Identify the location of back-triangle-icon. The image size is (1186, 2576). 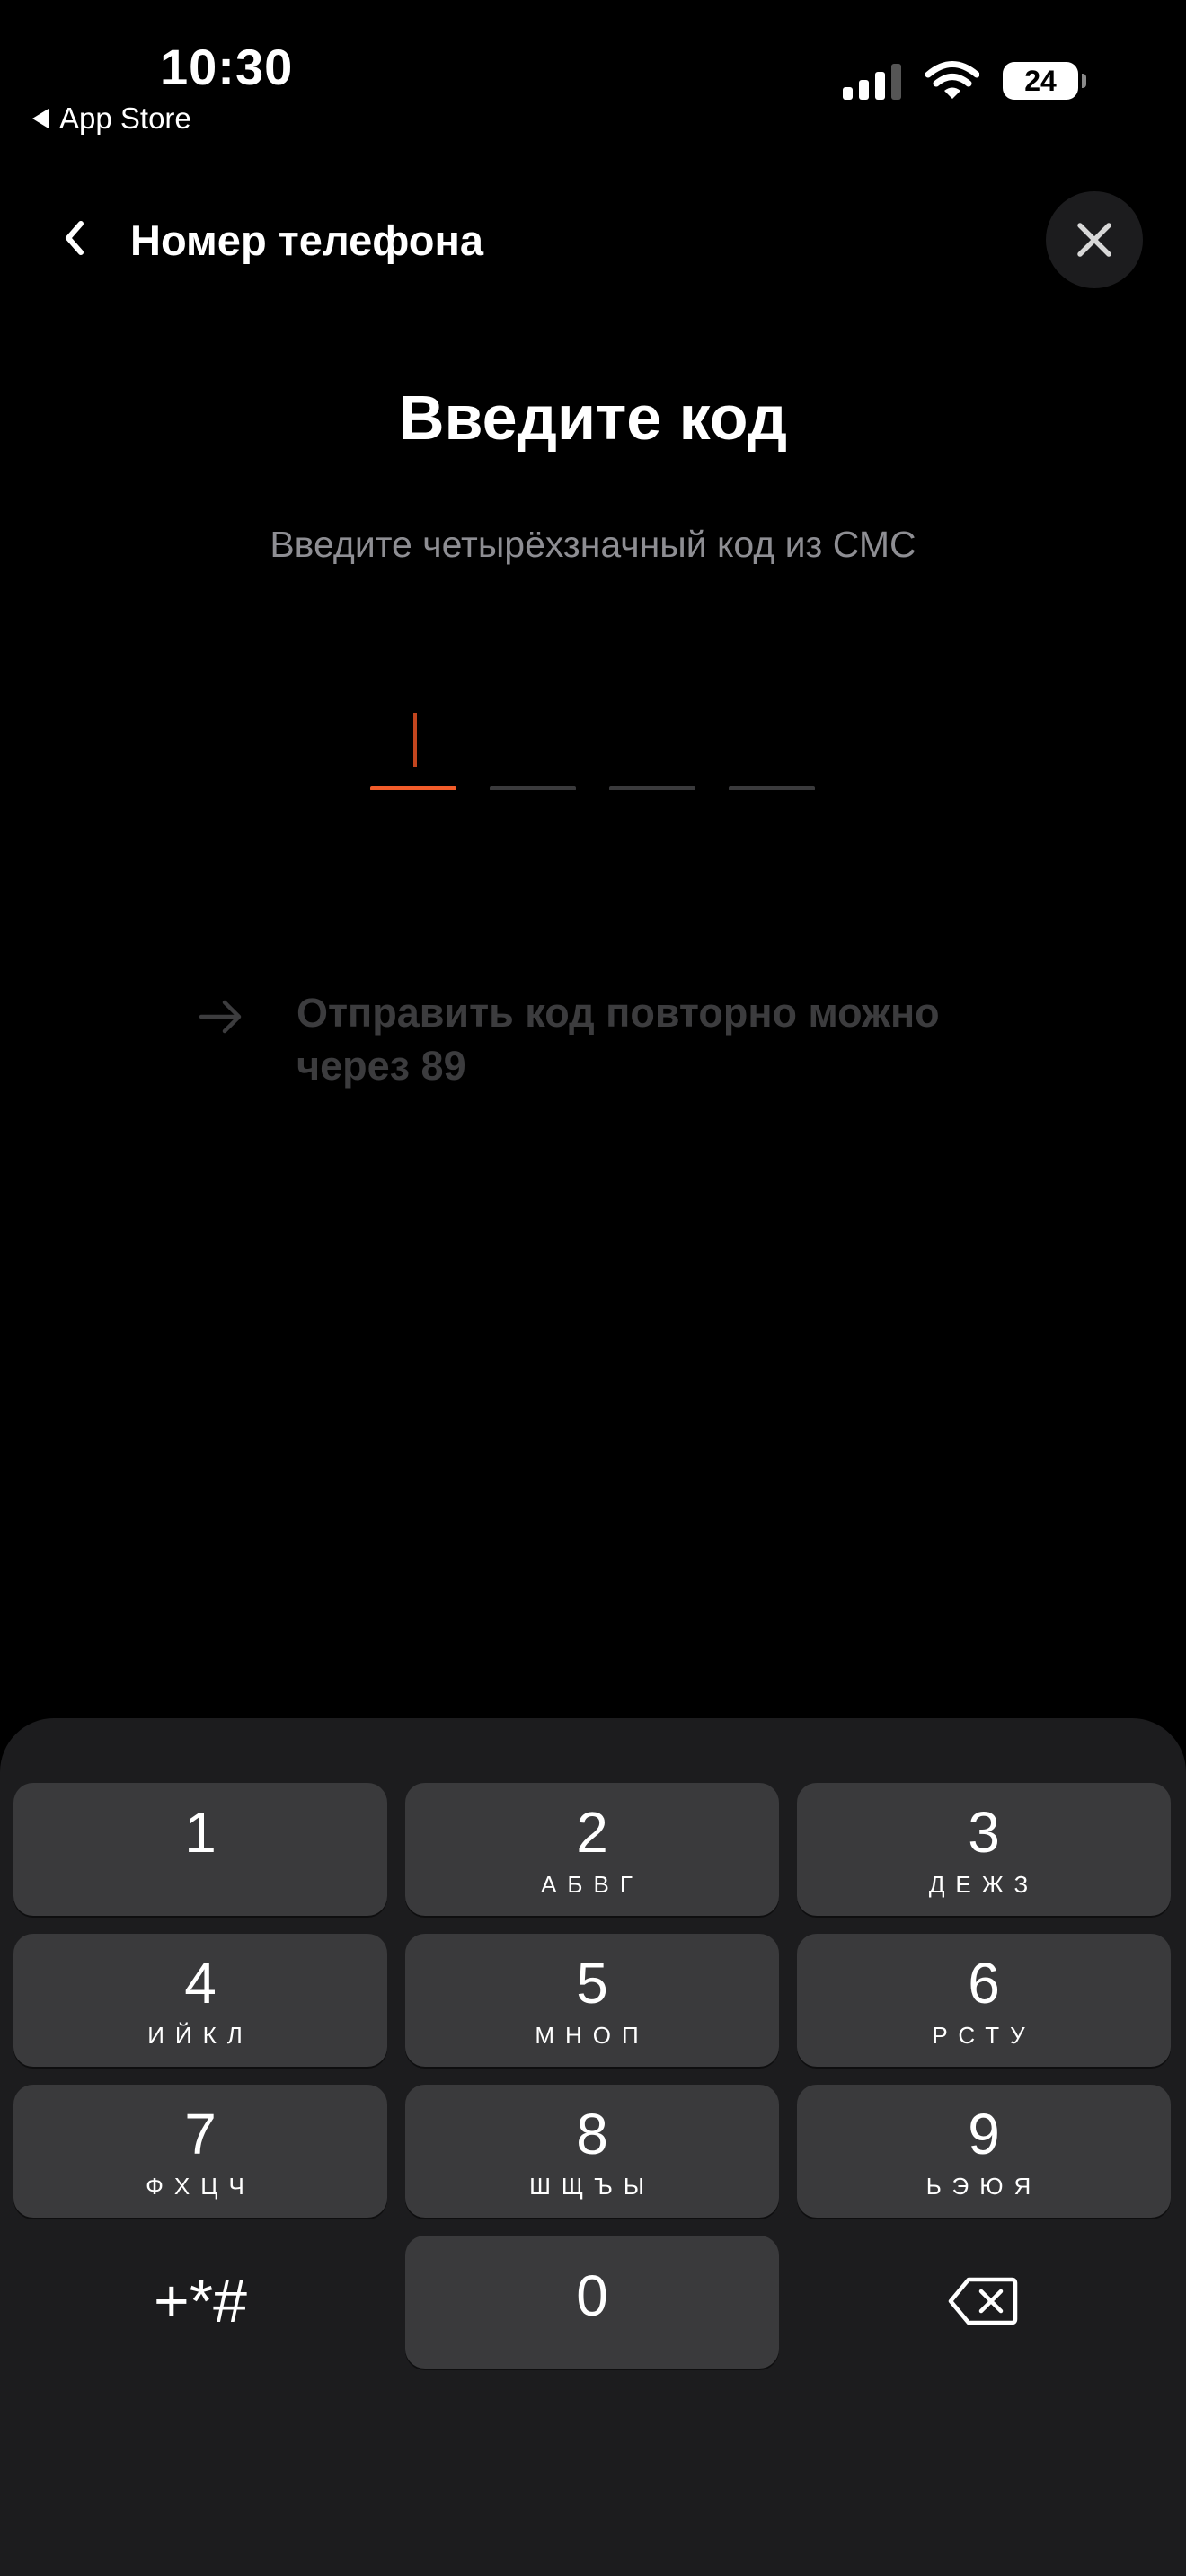
(40, 118).